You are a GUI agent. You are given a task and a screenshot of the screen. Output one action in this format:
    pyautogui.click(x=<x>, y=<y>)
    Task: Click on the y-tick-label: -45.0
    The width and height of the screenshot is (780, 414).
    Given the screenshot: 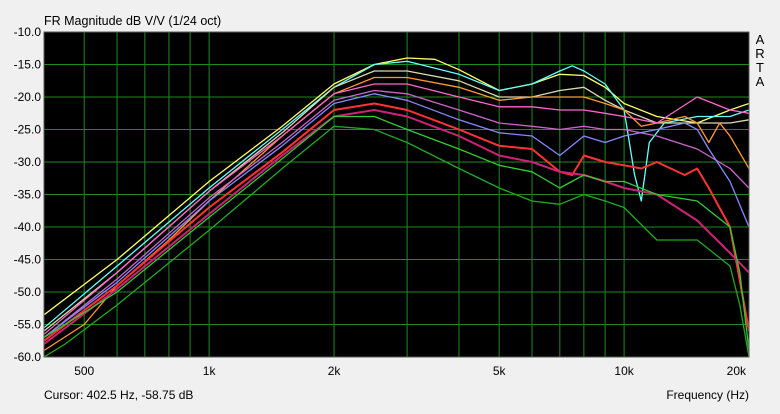 What is the action you would take?
    pyautogui.click(x=28, y=260)
    